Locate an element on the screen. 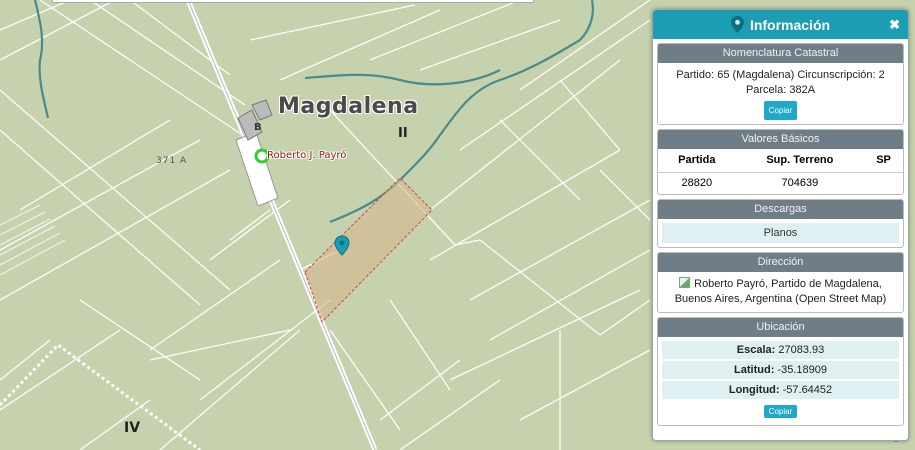 The height and width of the screenshot is (450, 915). escala-value: 27083.93 is located at coordinates (801, 350).